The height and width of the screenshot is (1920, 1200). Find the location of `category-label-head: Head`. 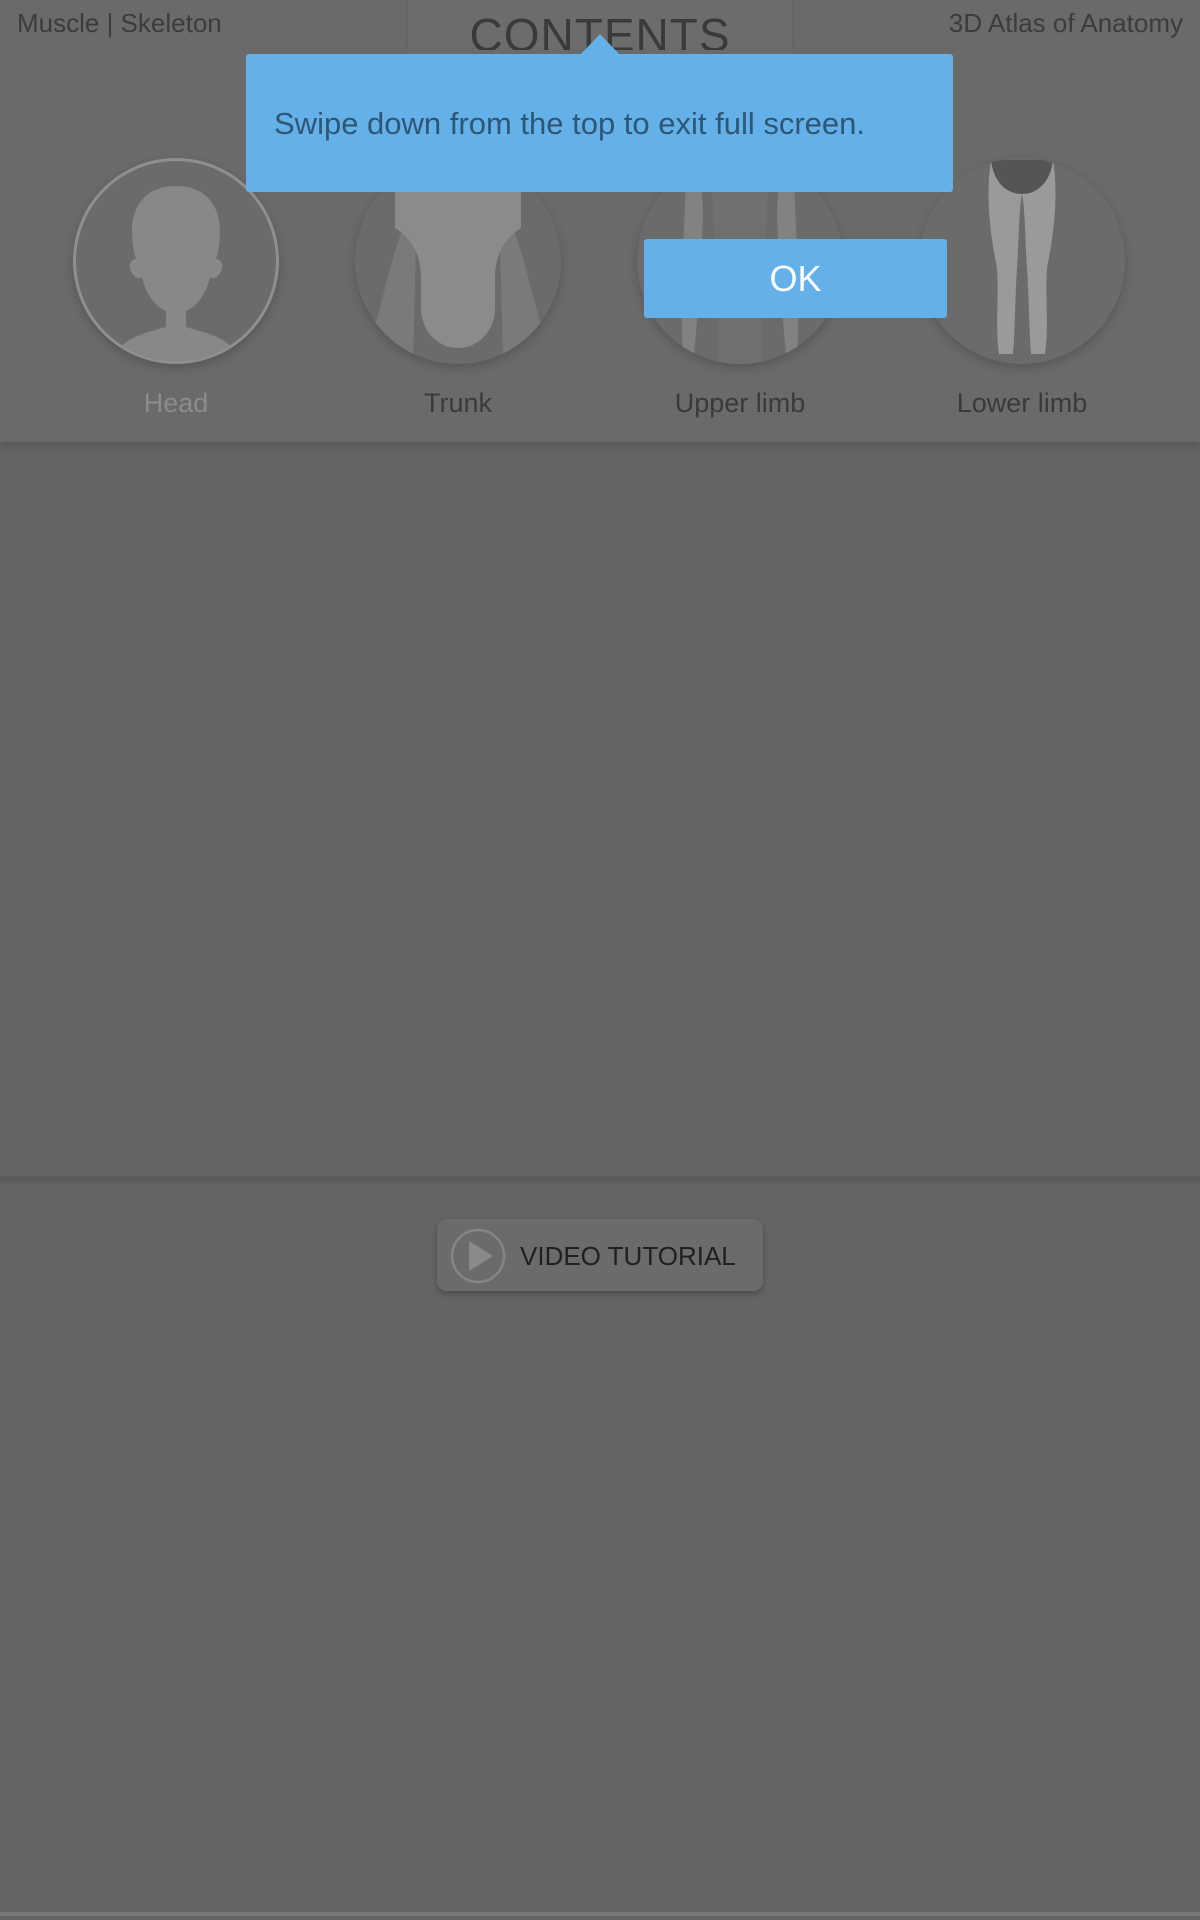

category-label-head: Head is located at coordinates (176, 403).